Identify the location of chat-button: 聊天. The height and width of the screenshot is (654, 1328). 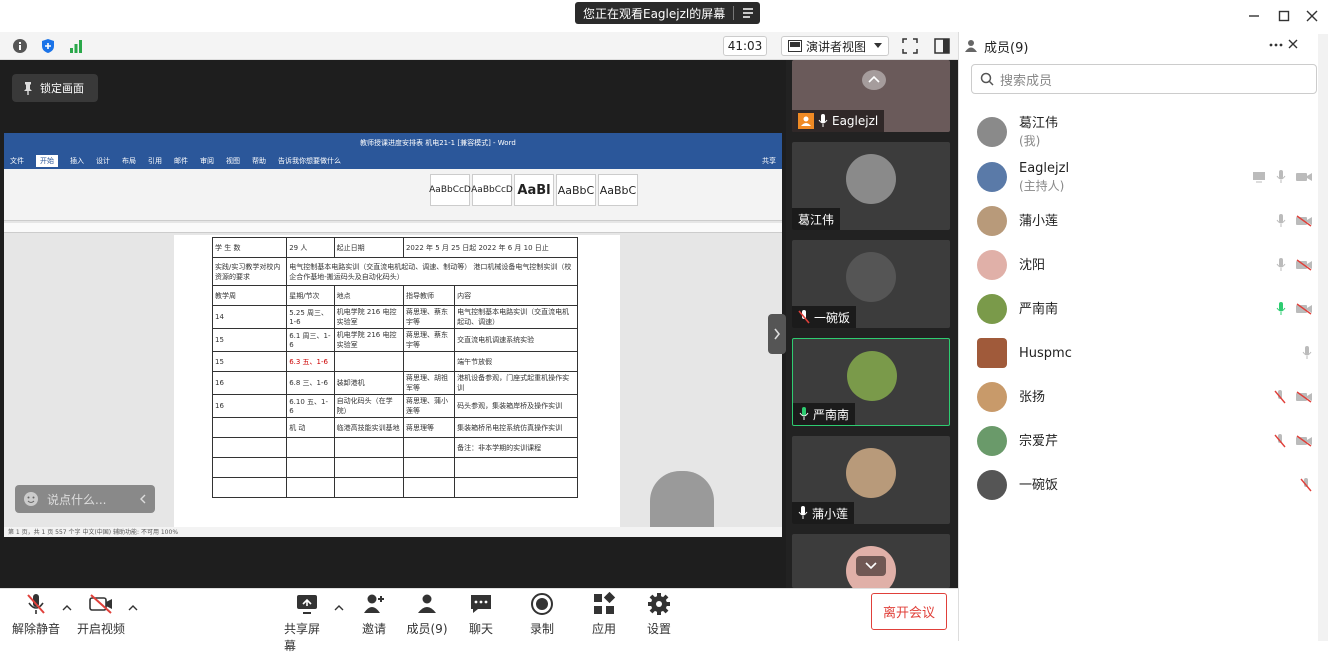
(481, 615).